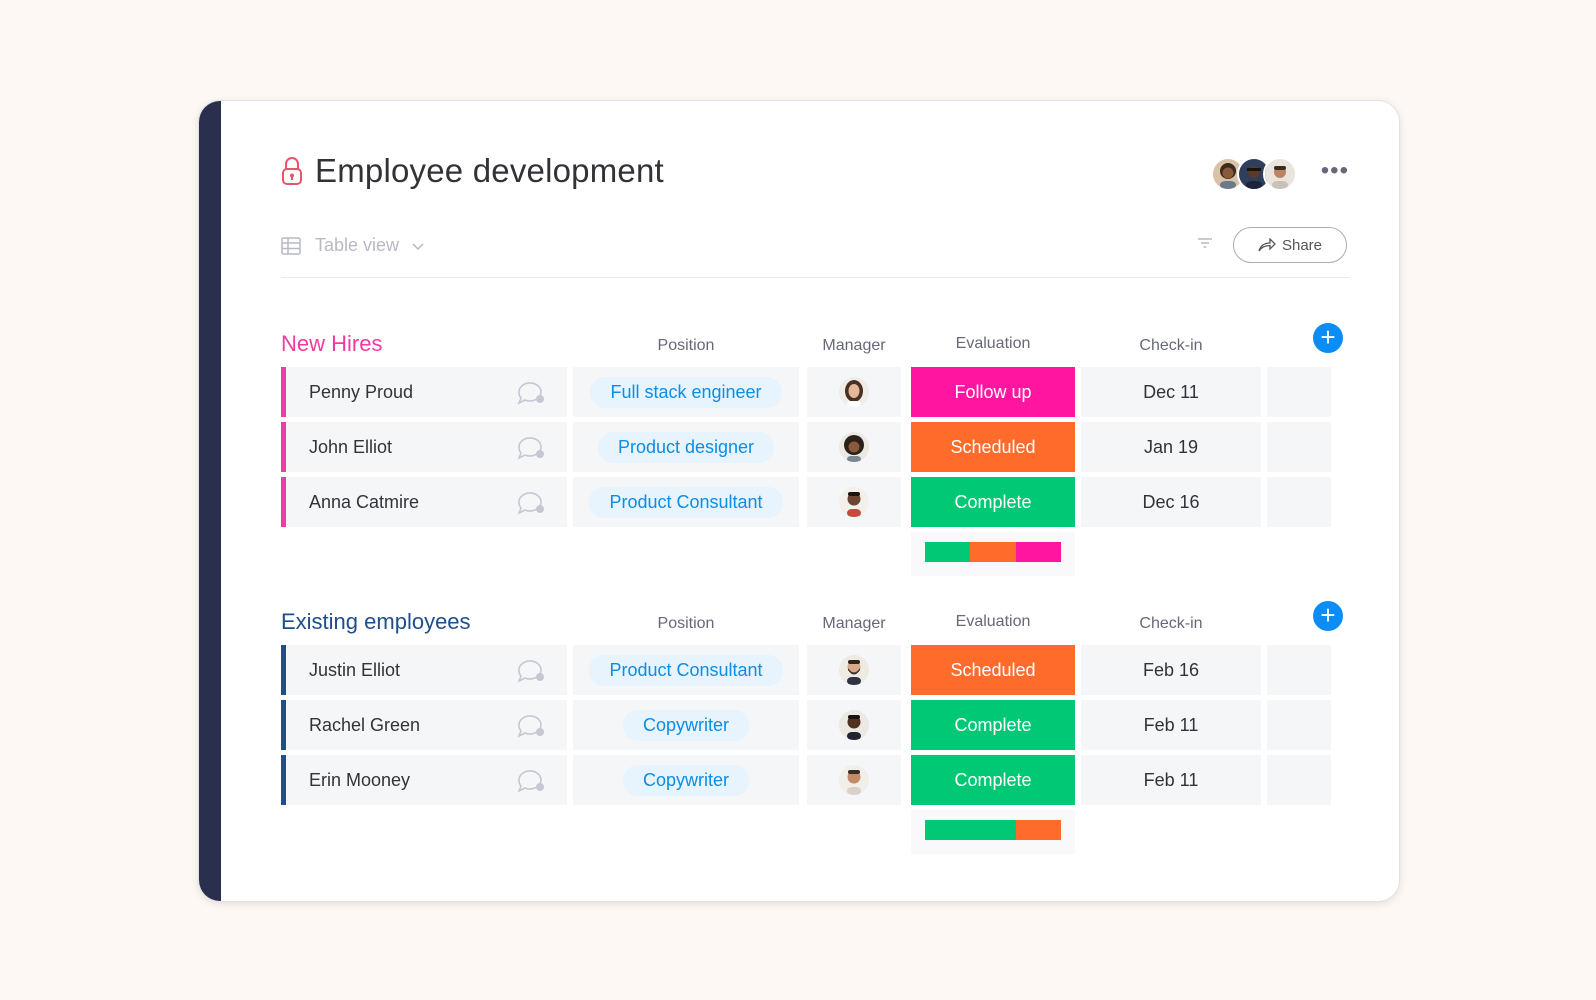 Image resolution: width=1596 pixels, height=1000 pixels. What do you see at coordinates (1171, 392) in the screenshot?
I see `checkin-date: Dec 11` at bounding box center [1171, 392].